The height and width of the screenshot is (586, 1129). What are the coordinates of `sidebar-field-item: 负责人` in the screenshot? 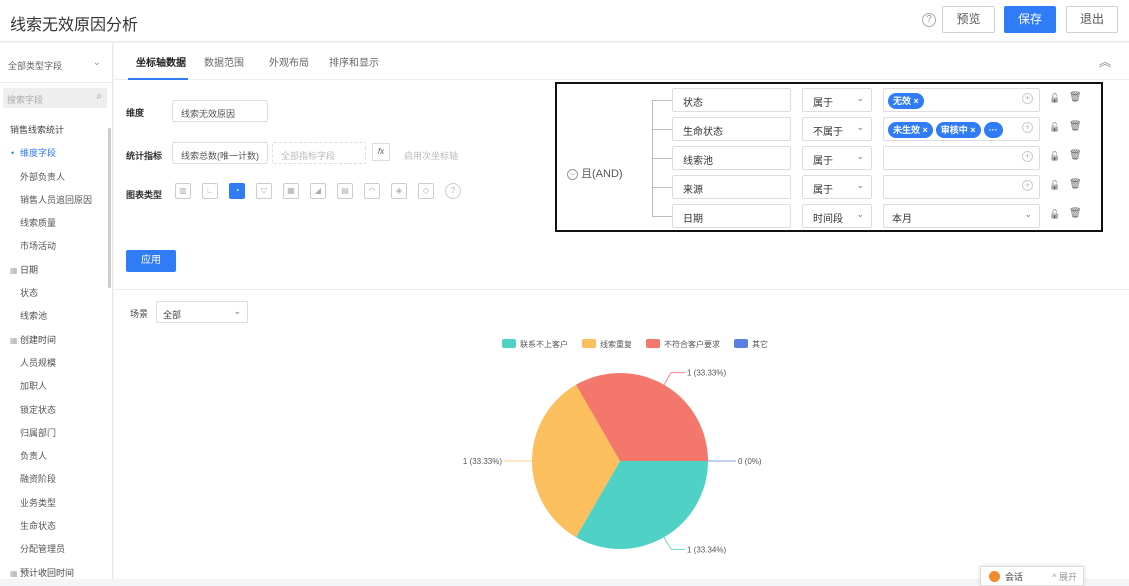 It's located at (56, 456).